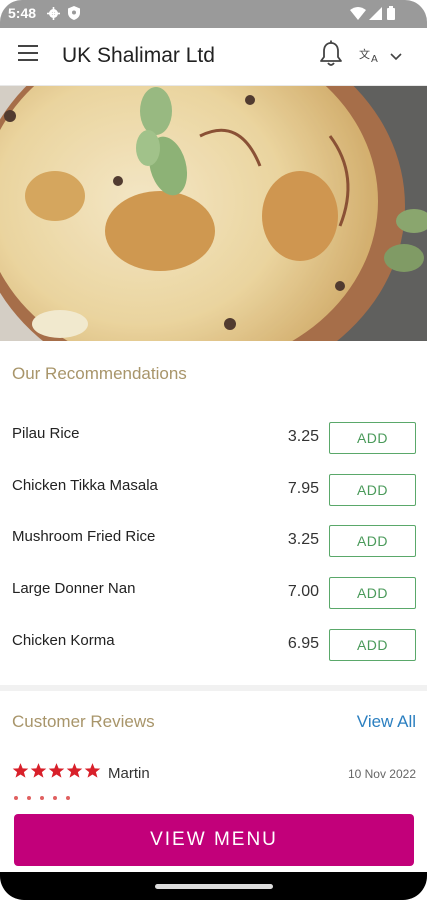  What do you see at coordinates (374, 59) in the screenshot?
I see `svg-text: A` at bounding box center [374, 59].